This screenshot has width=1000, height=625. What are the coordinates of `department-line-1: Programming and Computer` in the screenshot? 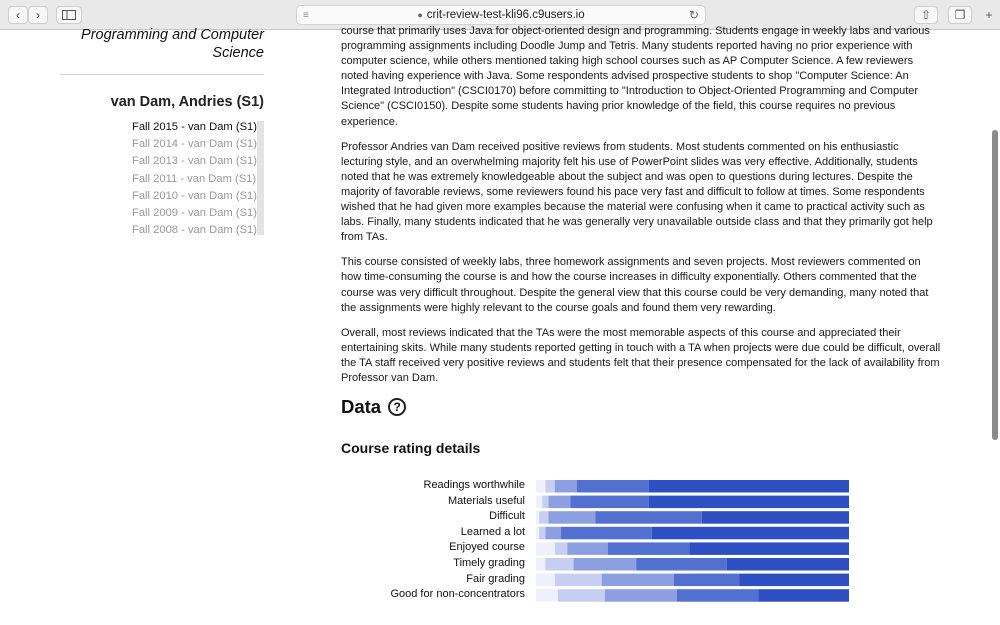 It's located at (172, 35).